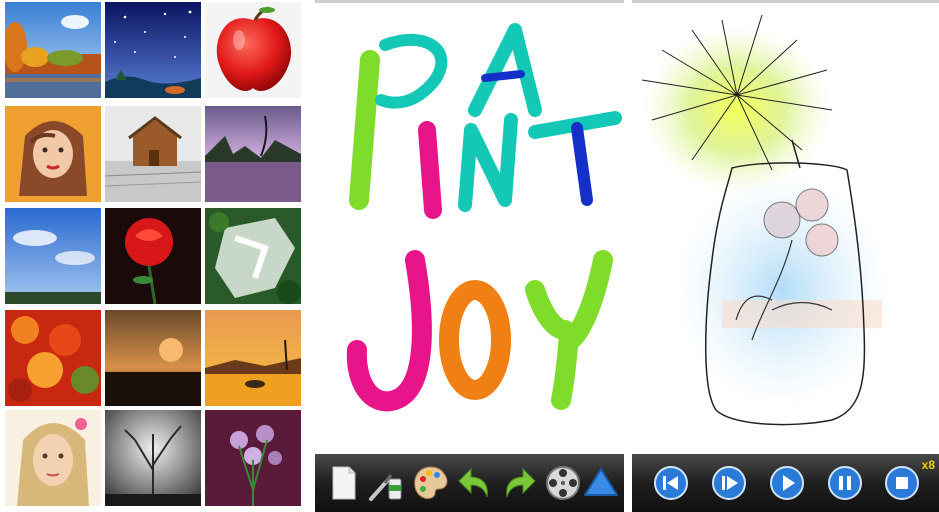 The height and width of the screenshot is (512, 939). I want to click on blue-sky-painting, so click(53, 256).